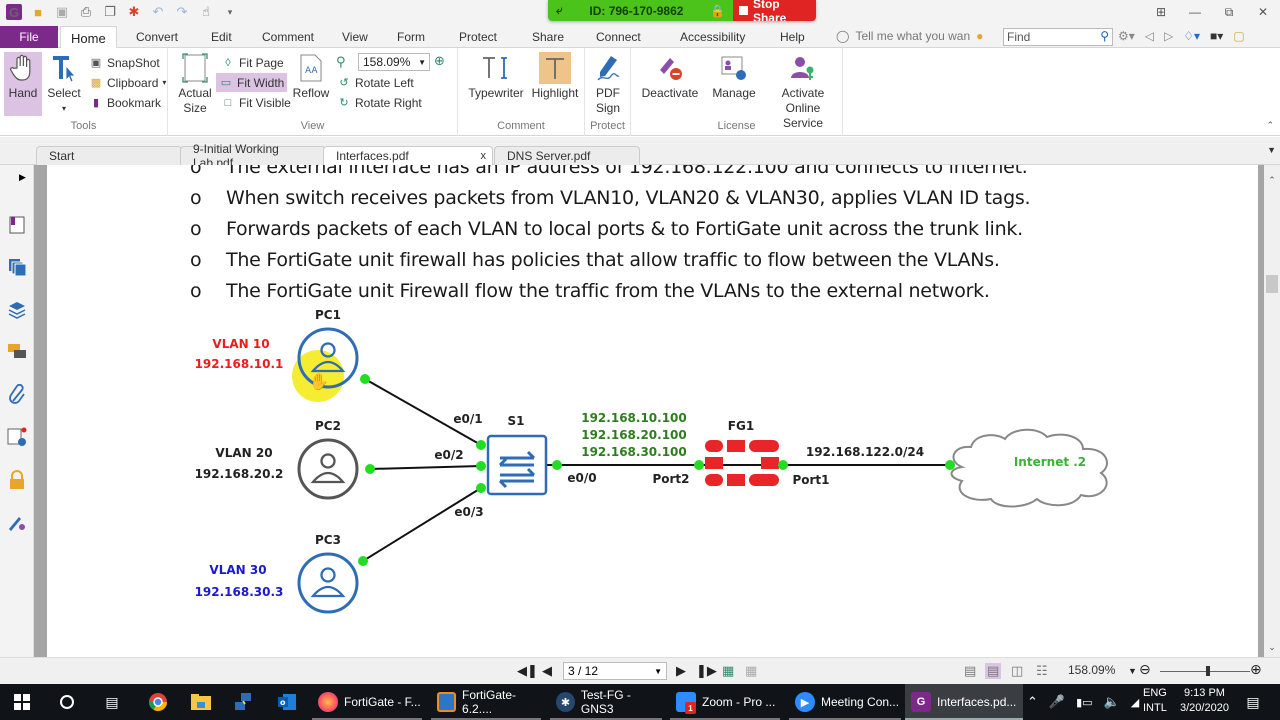 This screenshot has width=1280, height=720. Describe the element at coordinates (1017, 671) in the screenshot. I see `facing-page-icon: ◫` at that location.